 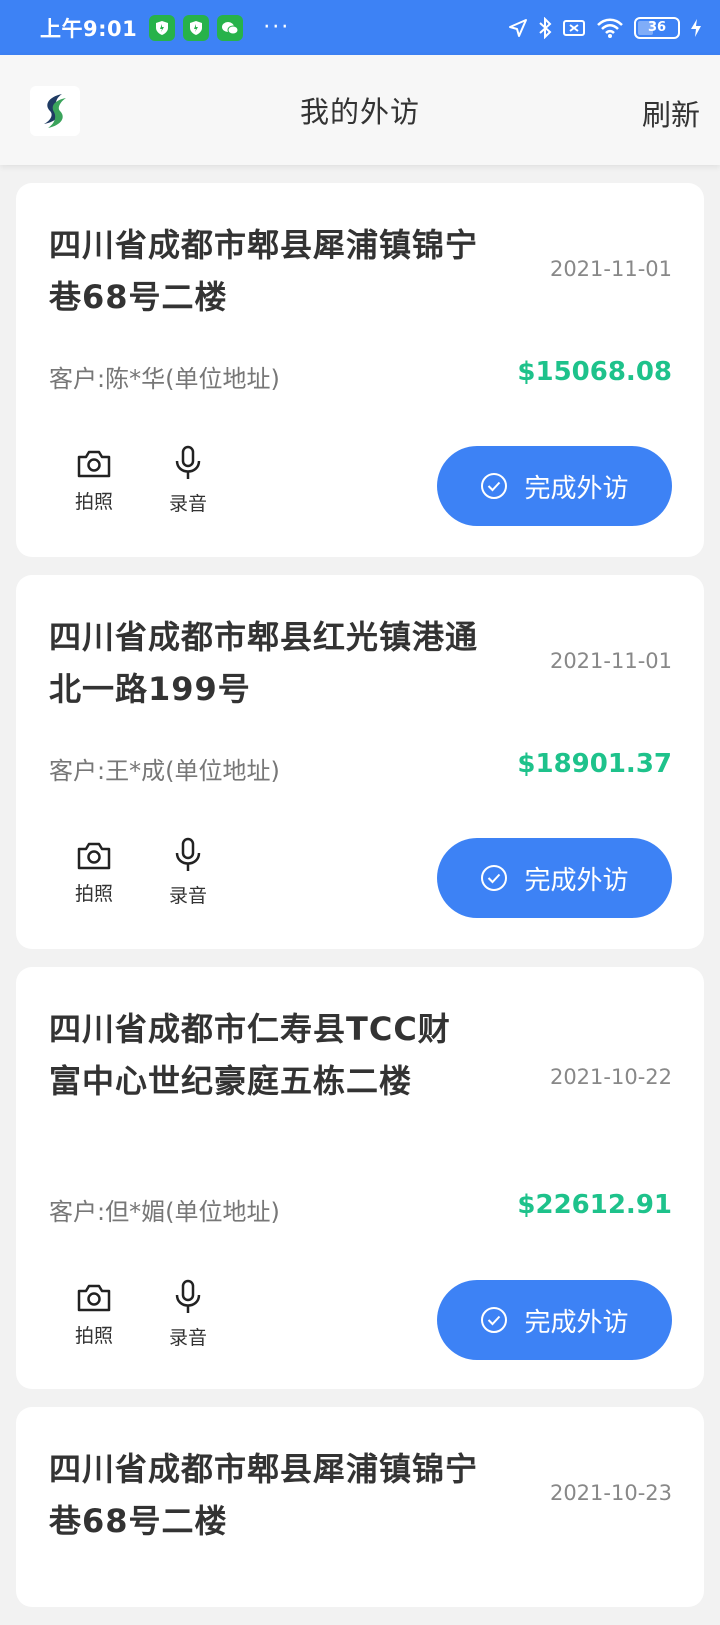 What do you see at coordinates (89, 28) in the screenshot?
I see `status-time: 上午9:01` at bounding box center [89, 28].